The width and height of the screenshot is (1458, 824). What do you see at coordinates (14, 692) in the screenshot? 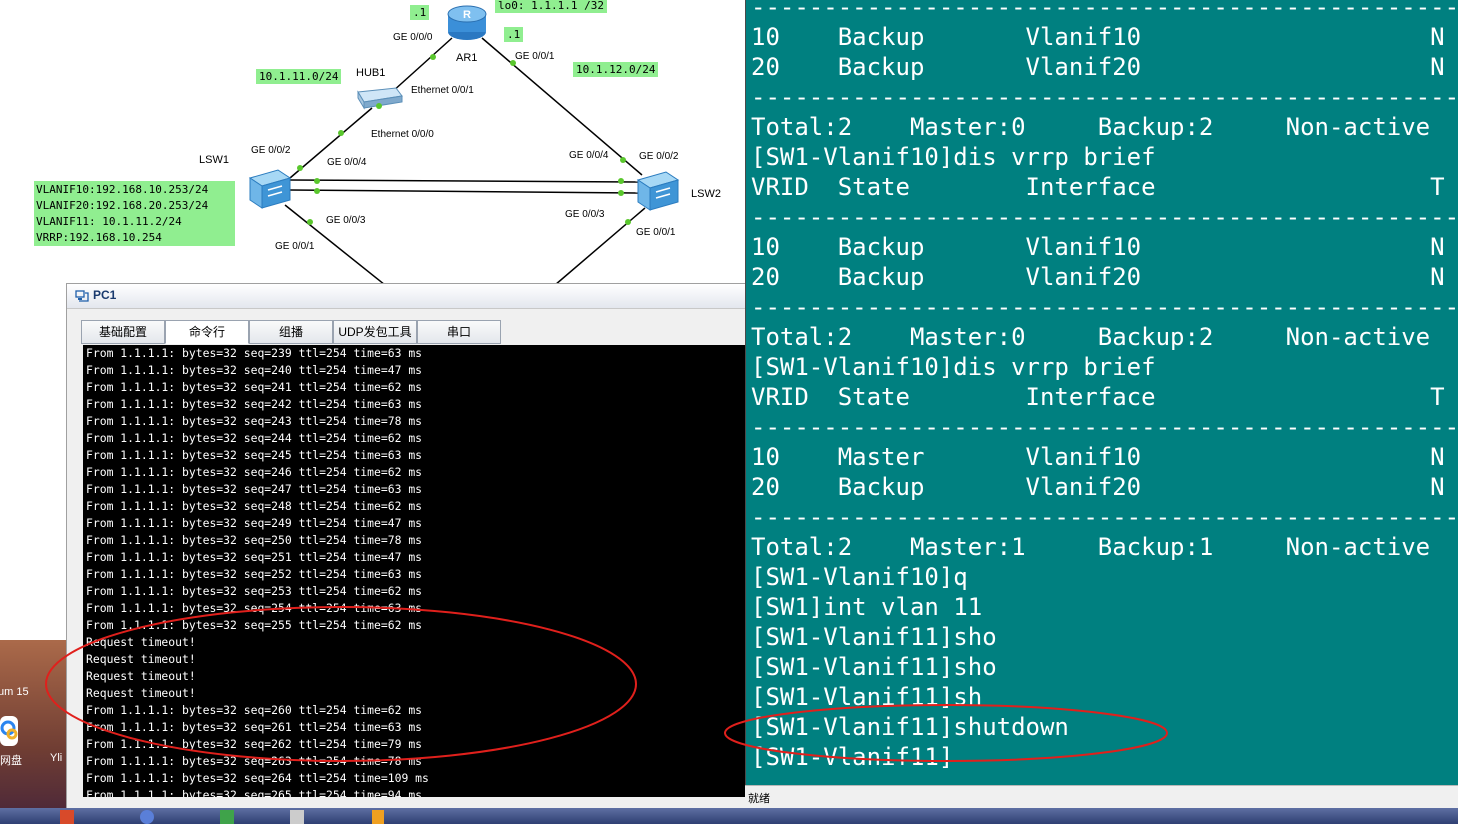
I see `desktop-label: um 15` at bounding box center [14, 692].